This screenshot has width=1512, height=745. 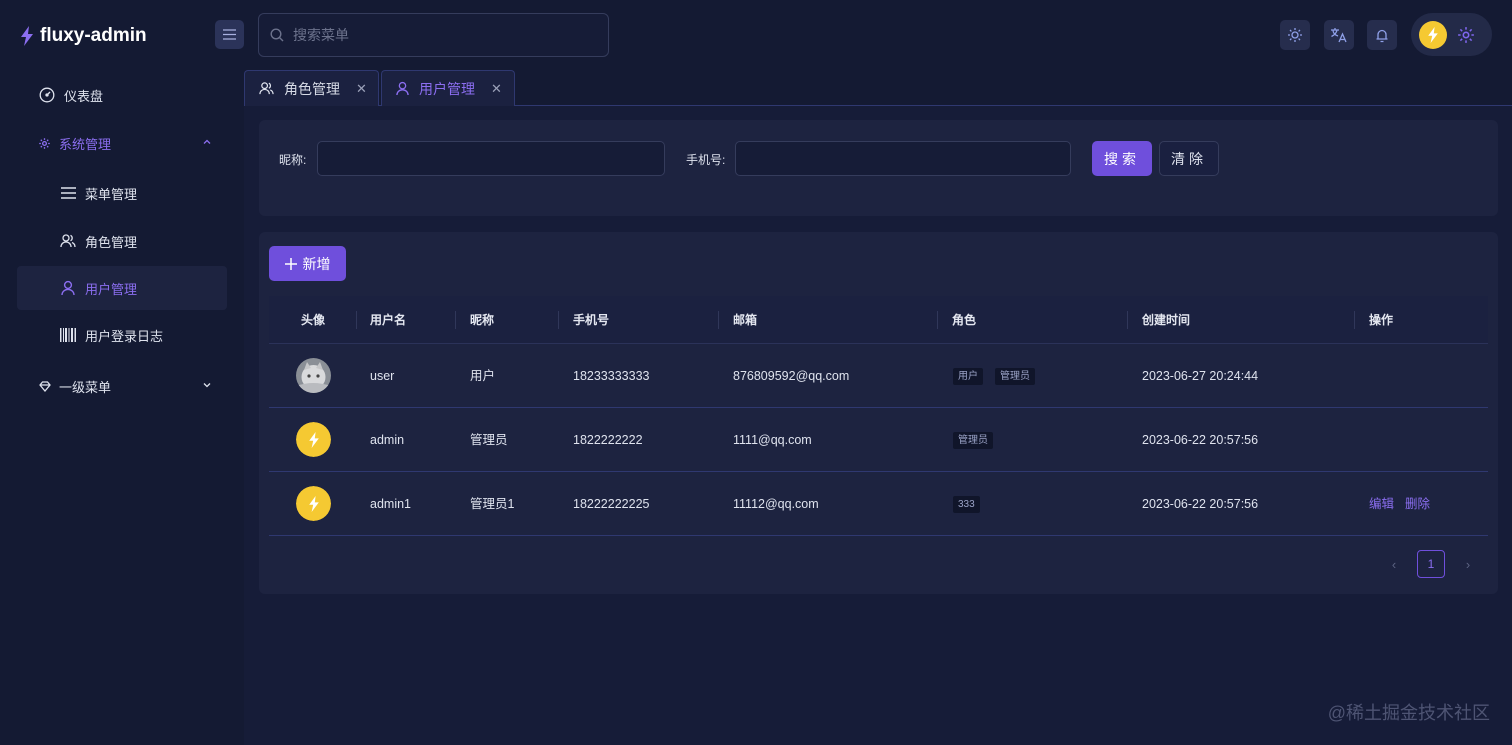 What do you see at coordinates (207, 385) in the screenshot?
I see `chevron-down-icon` at bounding box center [207, 385].